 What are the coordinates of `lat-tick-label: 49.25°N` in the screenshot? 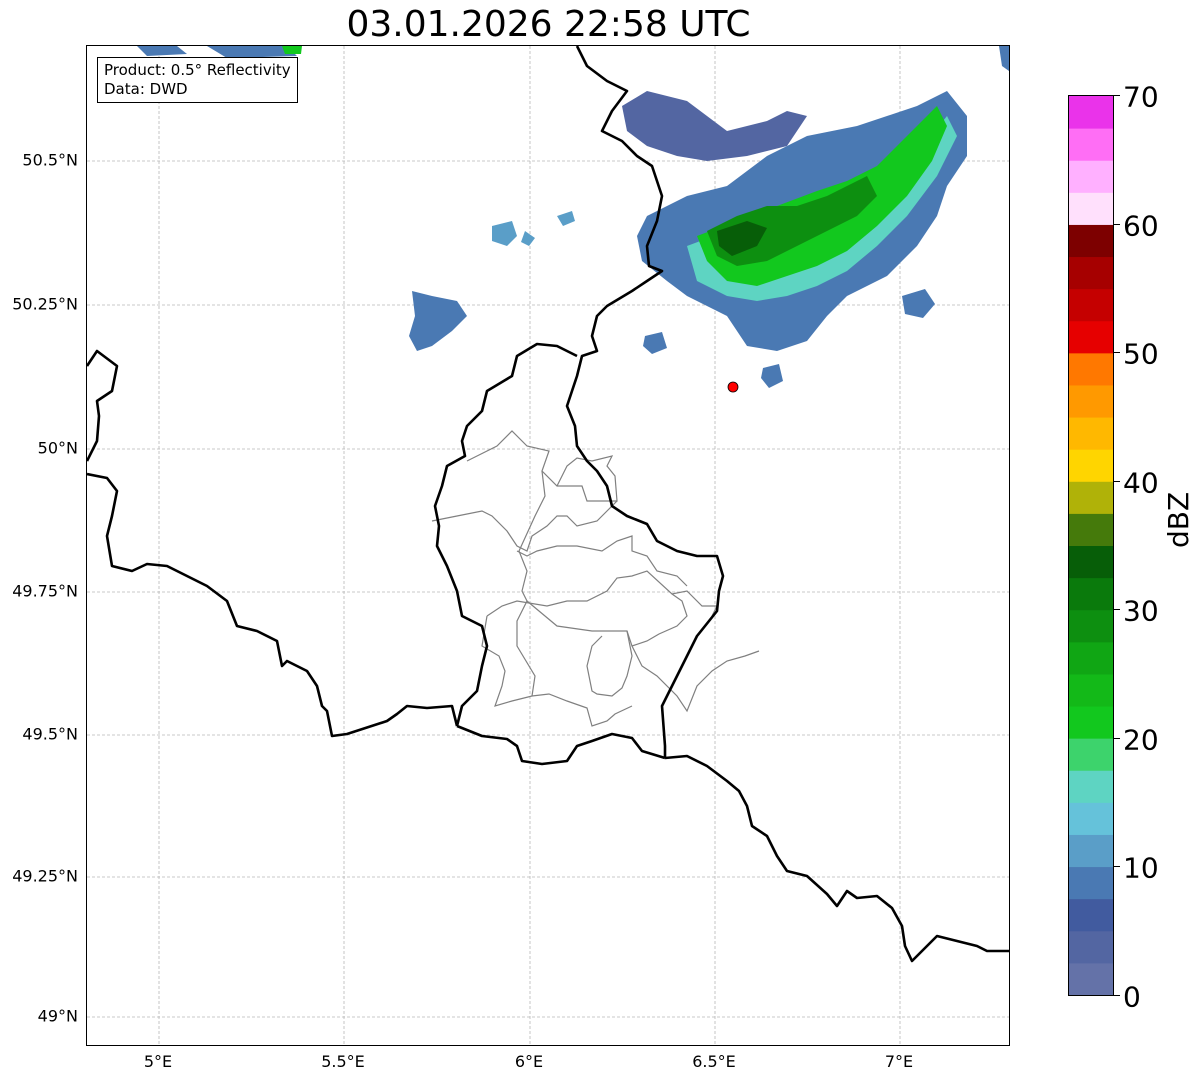 It's located at (45, 876).